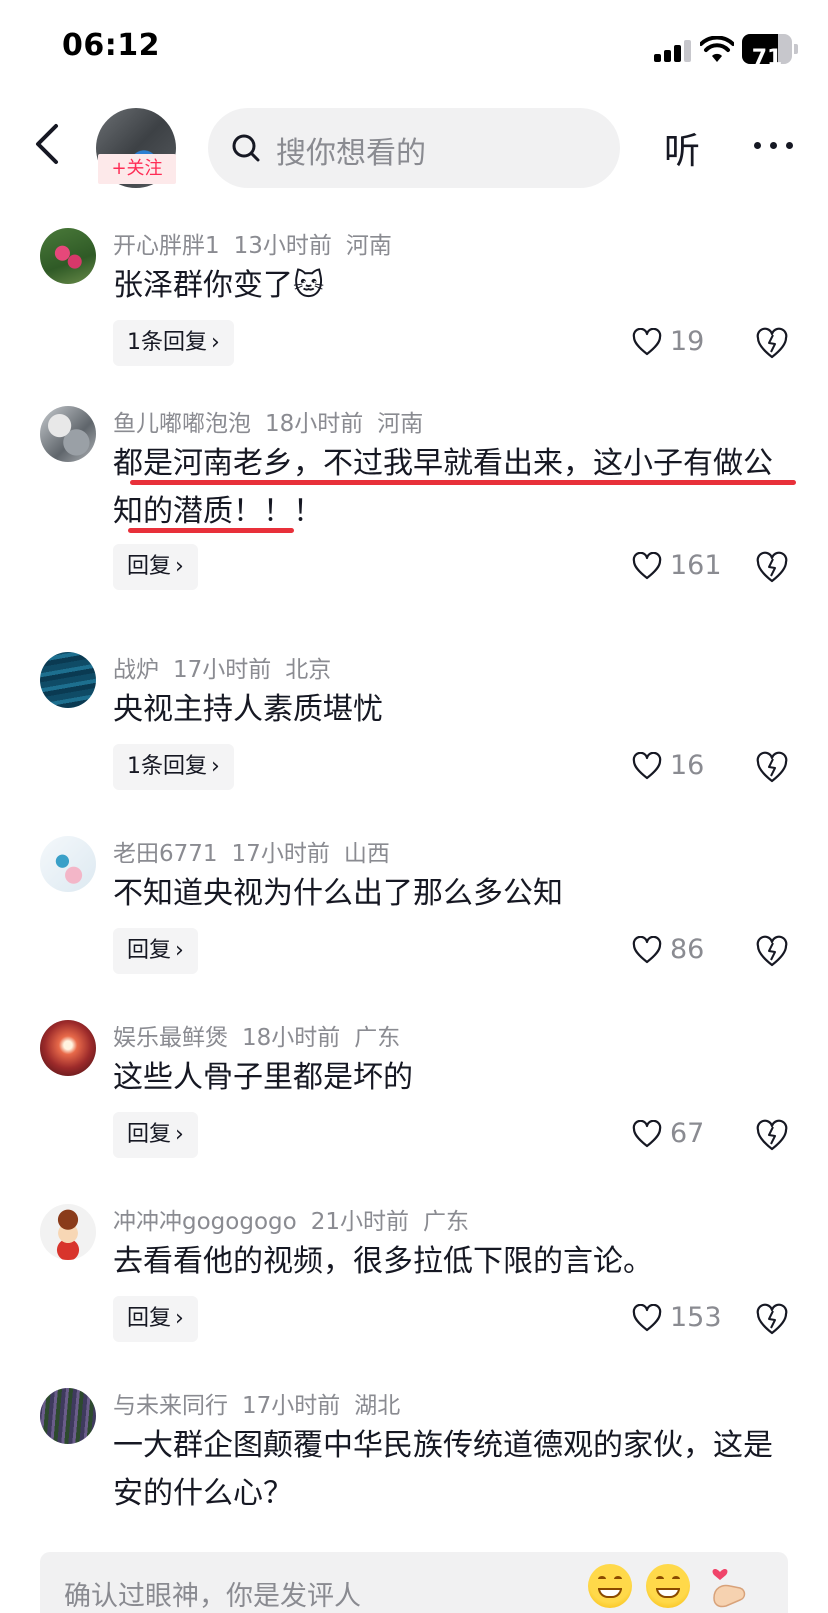  Describe the element at coordinates (205, 1222) in the screenshot. I see `comment-username: 冲冲冲gogogogo` at that location.